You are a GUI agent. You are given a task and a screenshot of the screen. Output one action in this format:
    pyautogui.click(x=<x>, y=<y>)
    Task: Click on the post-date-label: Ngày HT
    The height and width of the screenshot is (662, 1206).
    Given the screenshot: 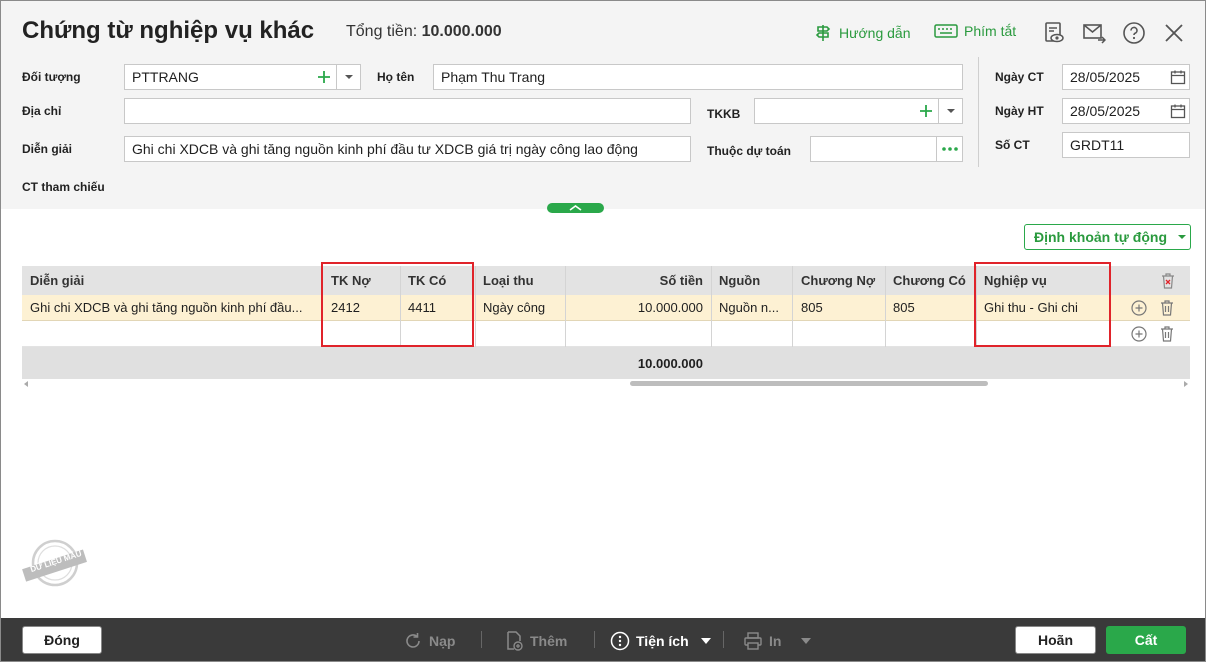 What is the action you would take?
    pyautogui.click(x=1019, y=111)
    